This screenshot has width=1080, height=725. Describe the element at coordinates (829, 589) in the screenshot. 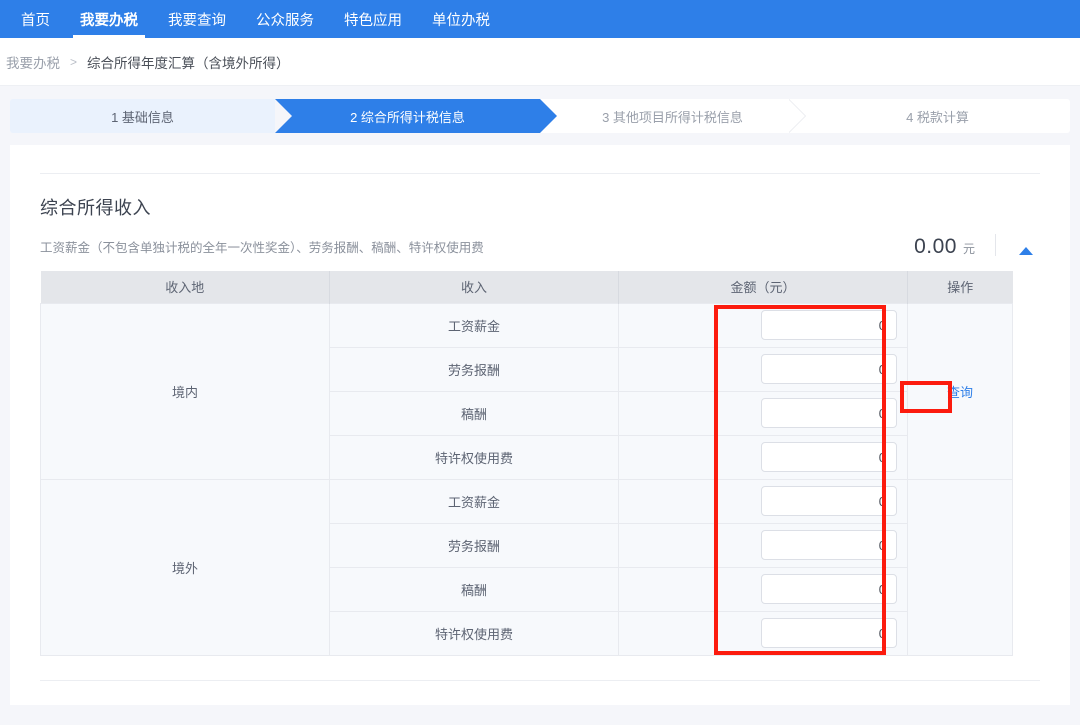

I see `amount-input-overseas-royalty-author` at that location.